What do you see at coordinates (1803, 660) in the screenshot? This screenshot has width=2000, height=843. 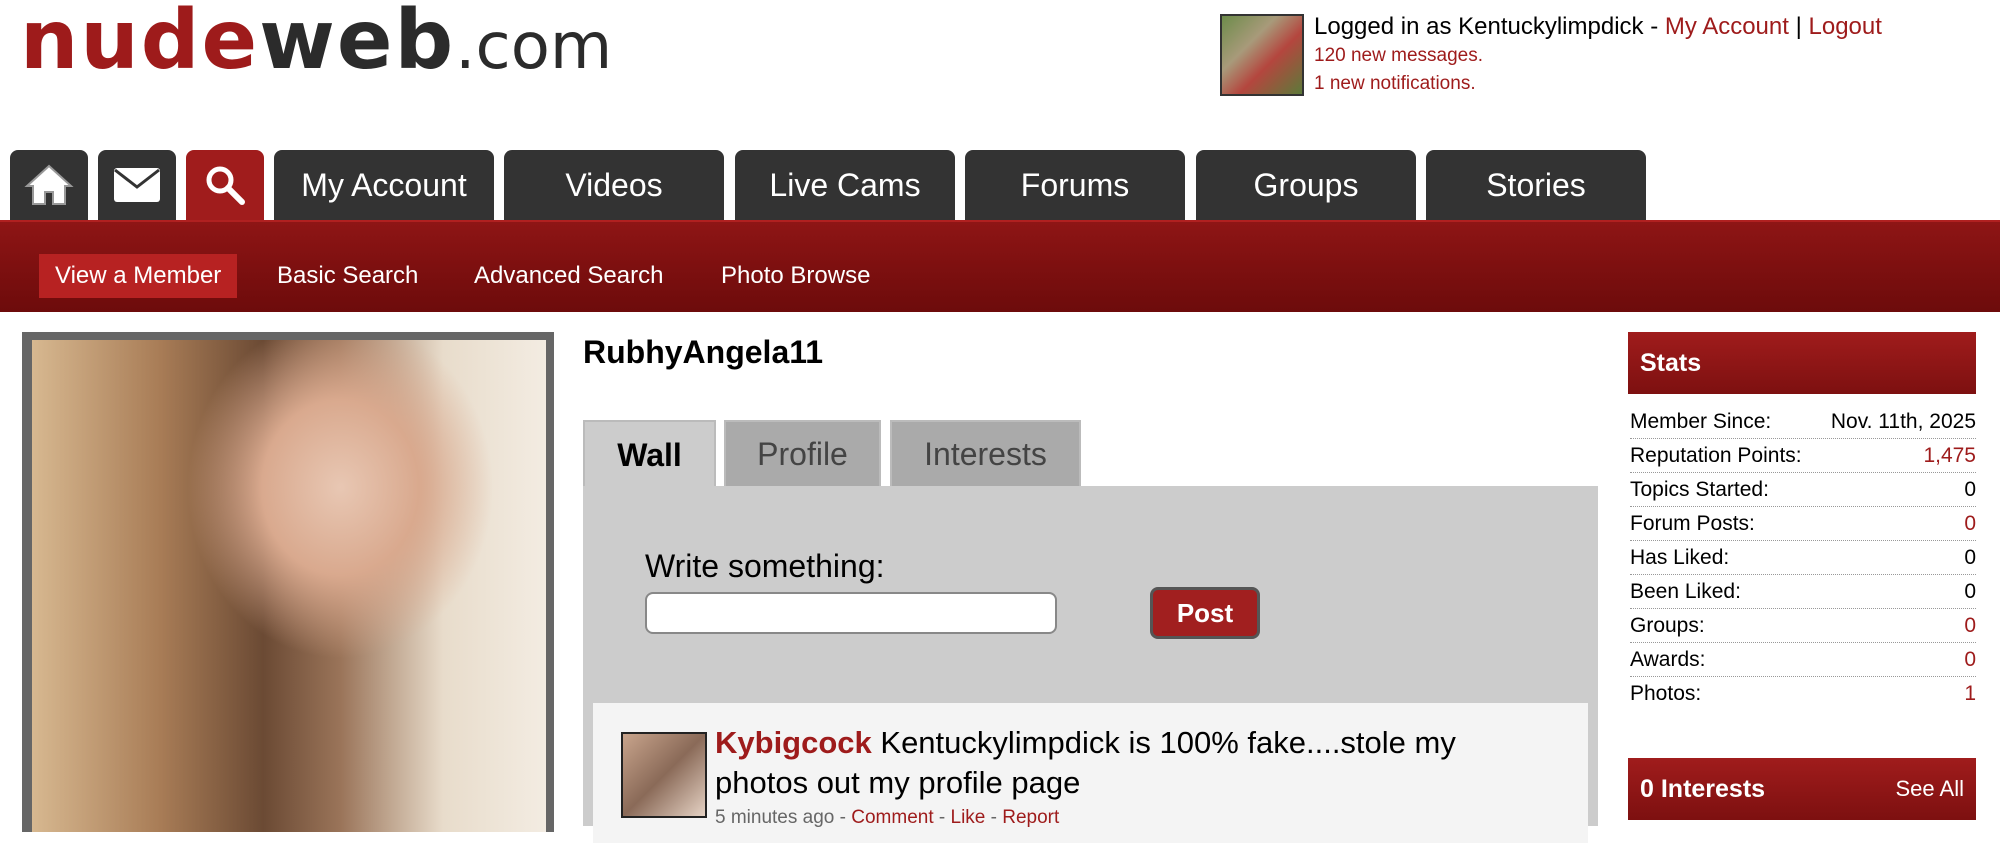 I see `stat-awards: Awards: 0` at bounding box center [1803, 660].